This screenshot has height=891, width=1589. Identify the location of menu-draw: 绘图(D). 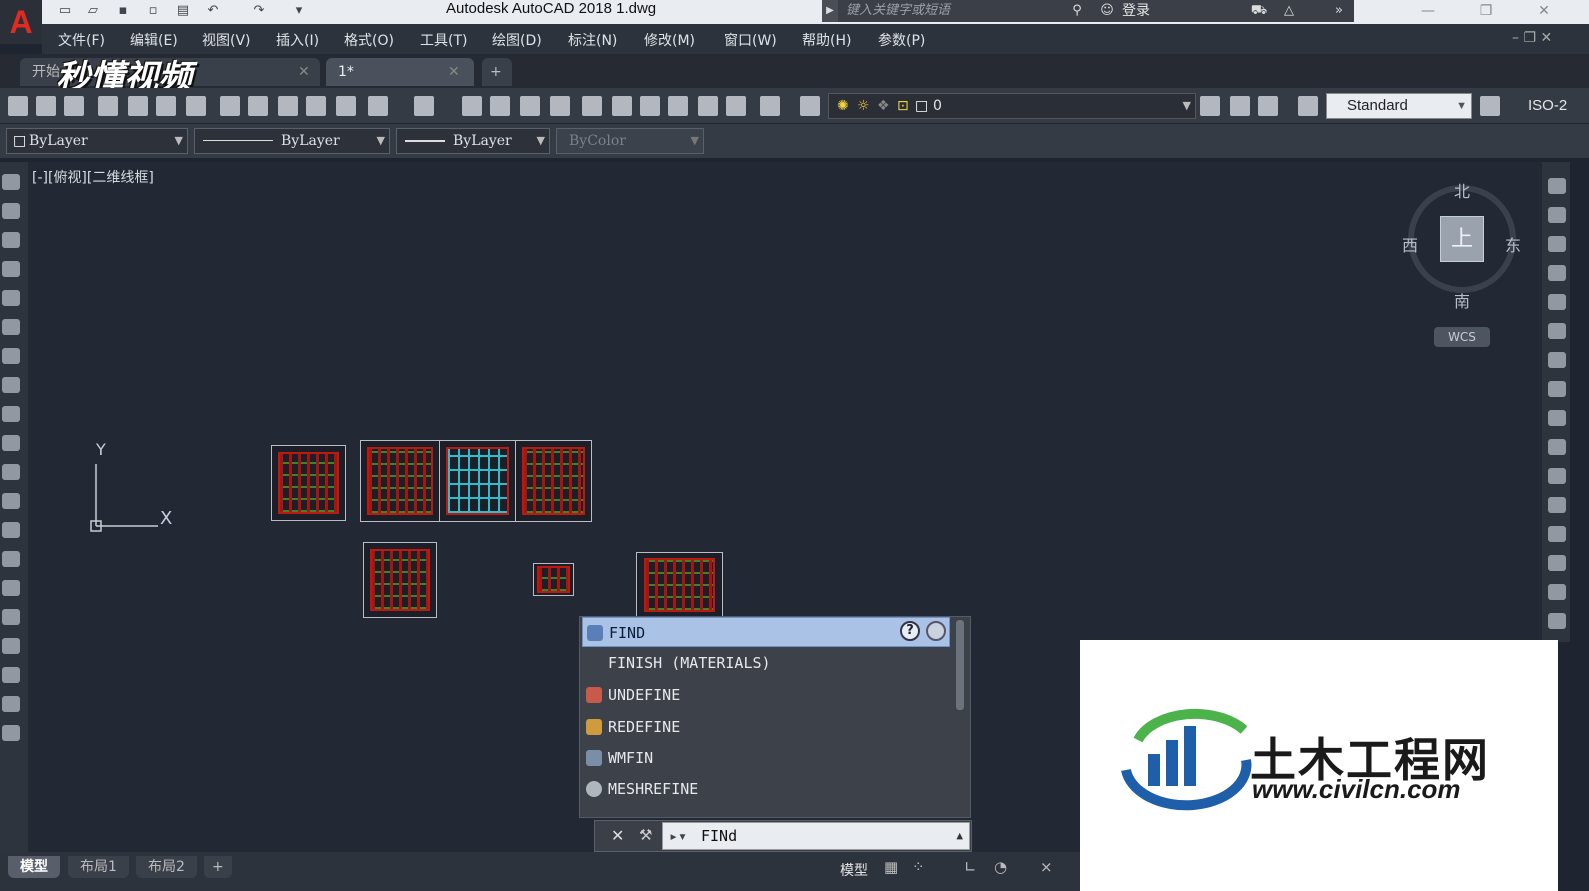
(517, 40).